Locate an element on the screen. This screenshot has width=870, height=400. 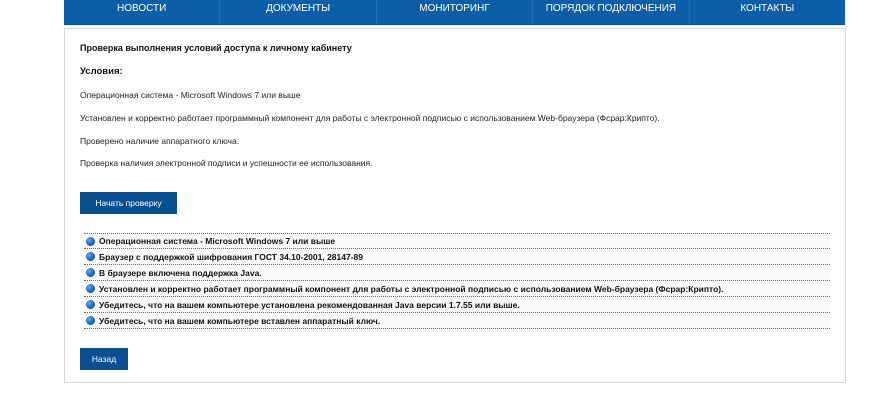
nav-item-contacts: КОНТАКТЫ is located at coordinates (767, 12).